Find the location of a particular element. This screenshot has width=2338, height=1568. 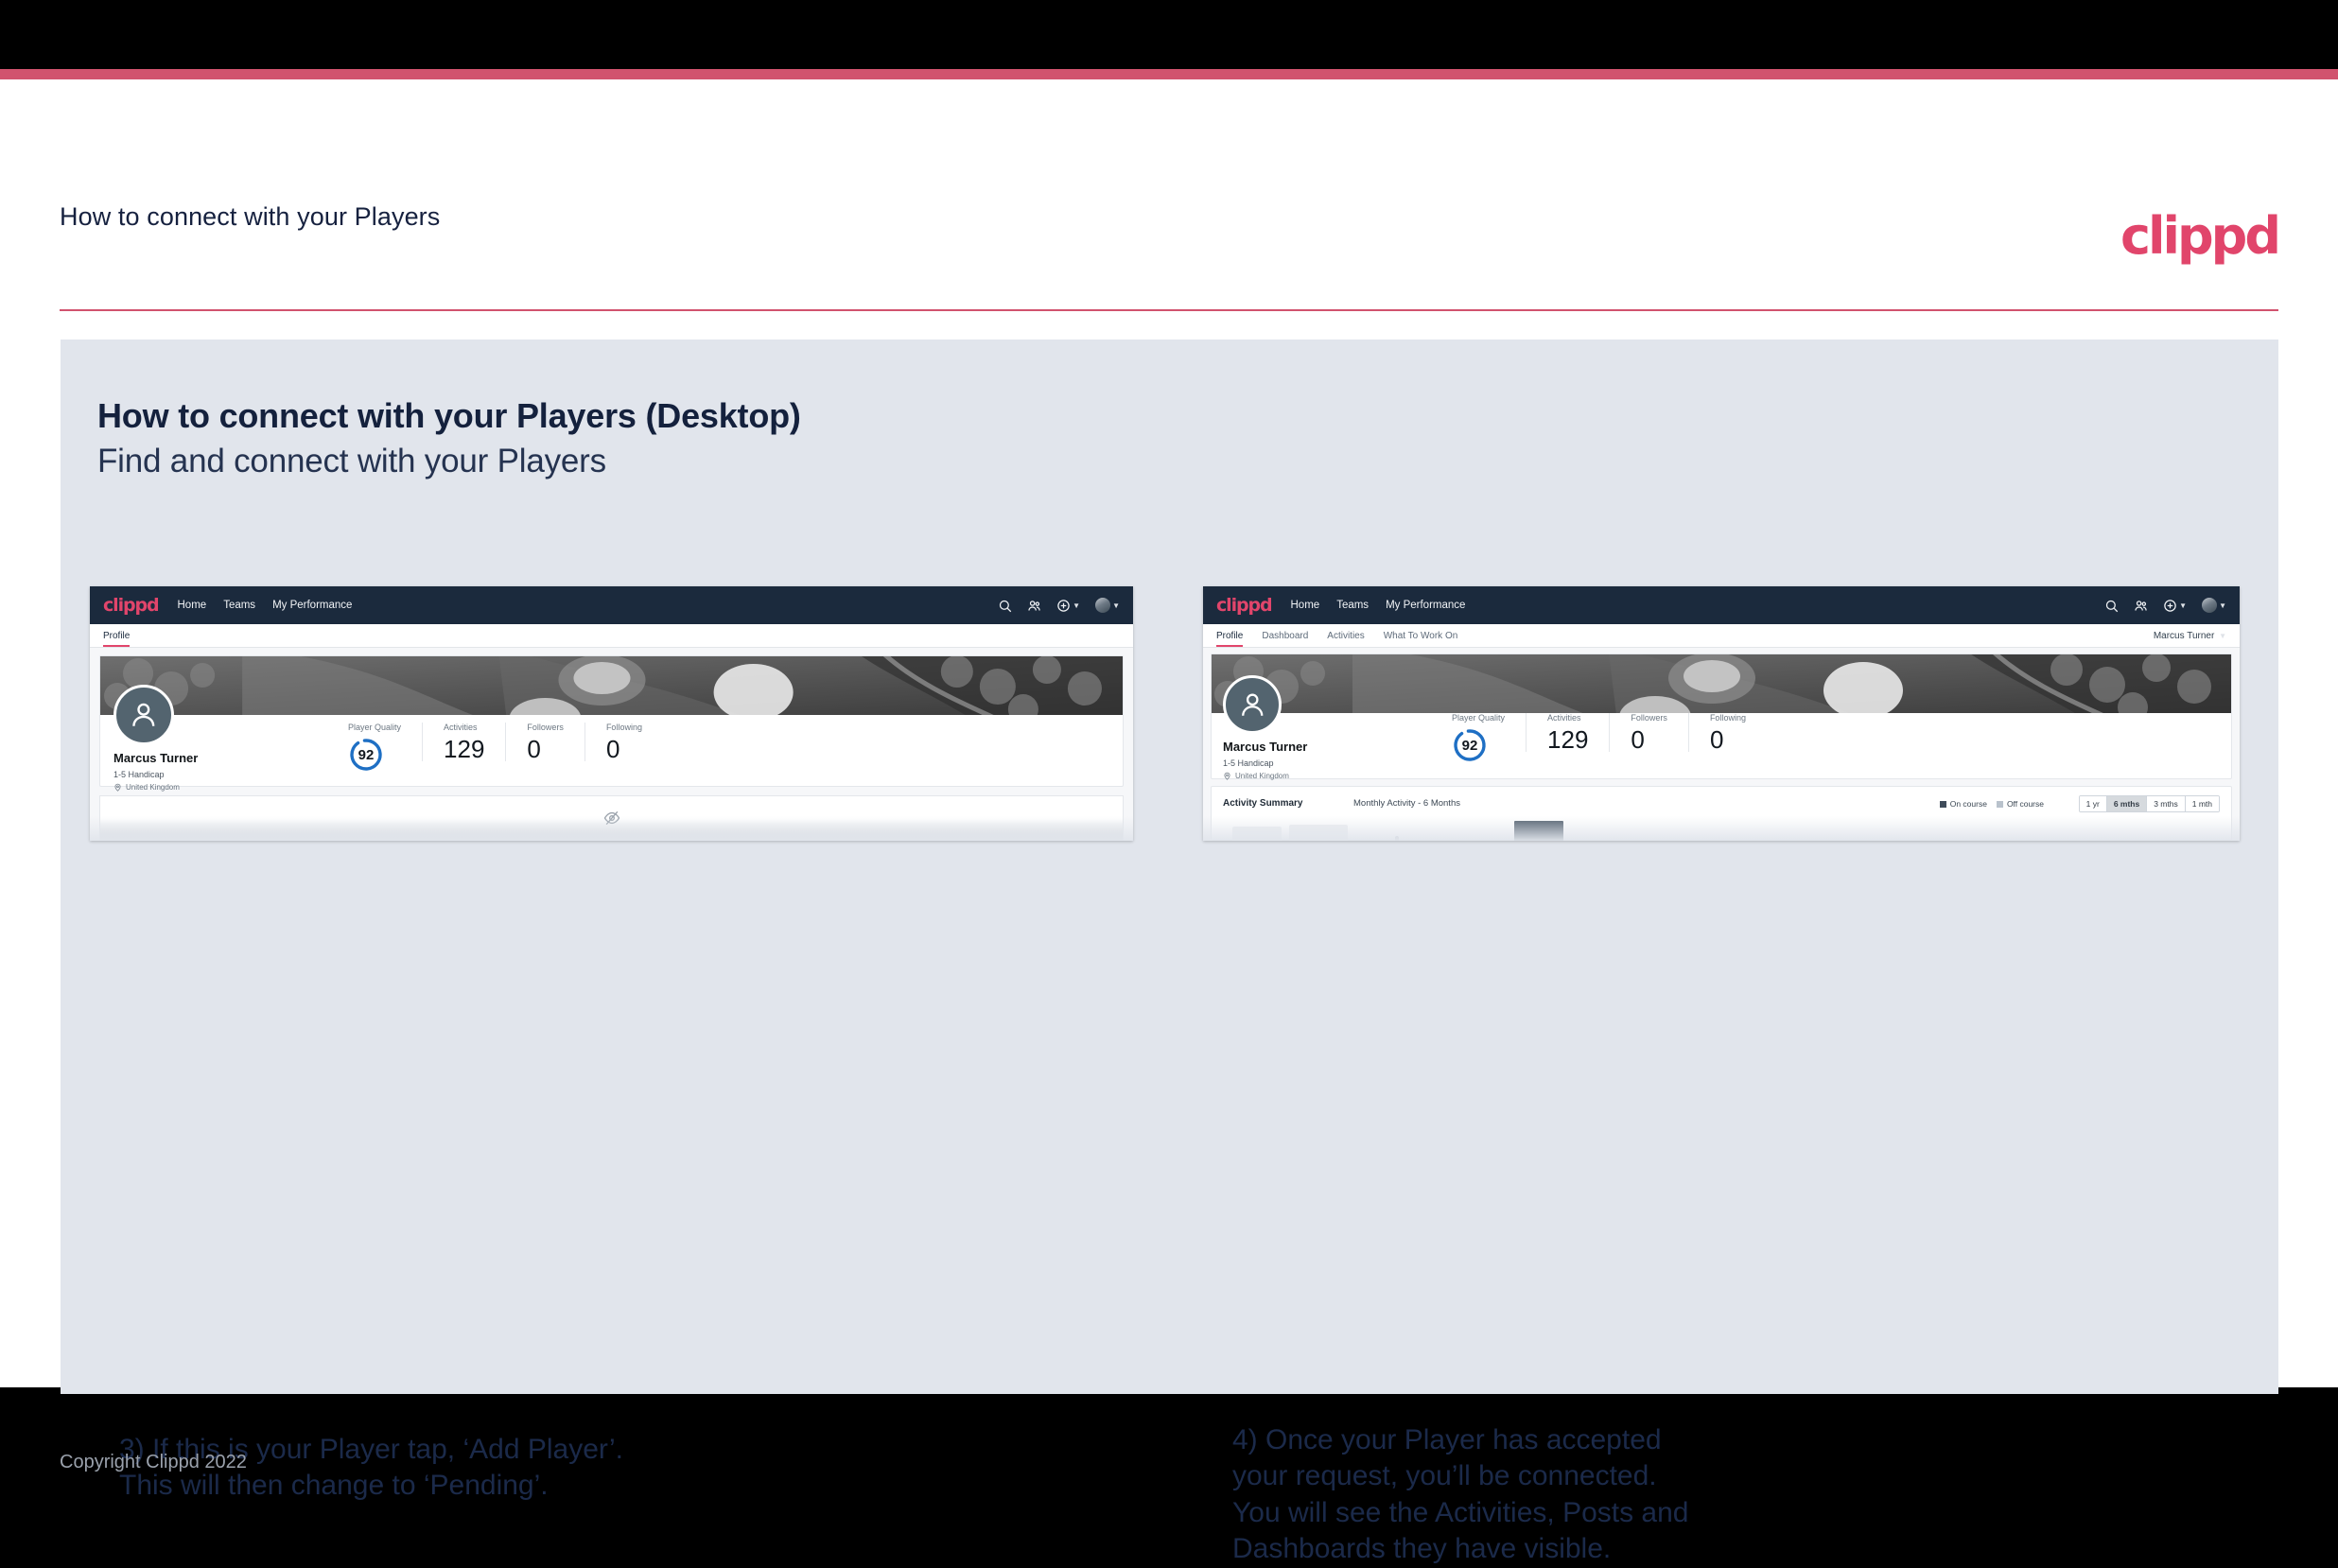

right-profile-location: United Kingdom is located at coordinates (1256, 776).